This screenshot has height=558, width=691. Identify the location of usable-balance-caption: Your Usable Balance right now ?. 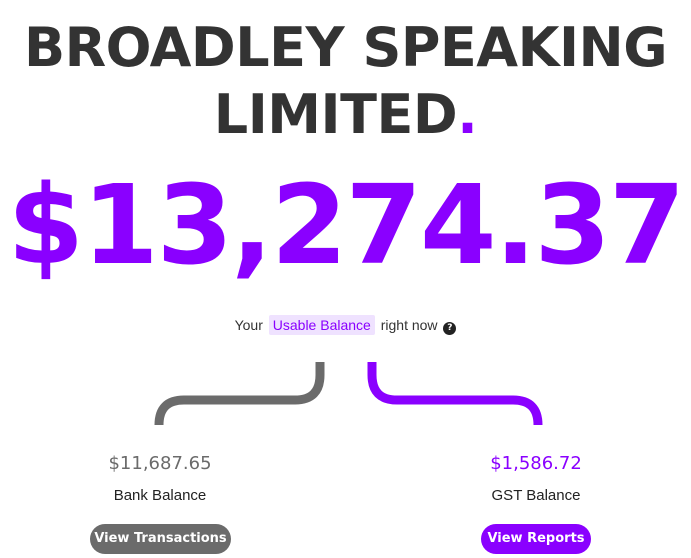
(345, 325).